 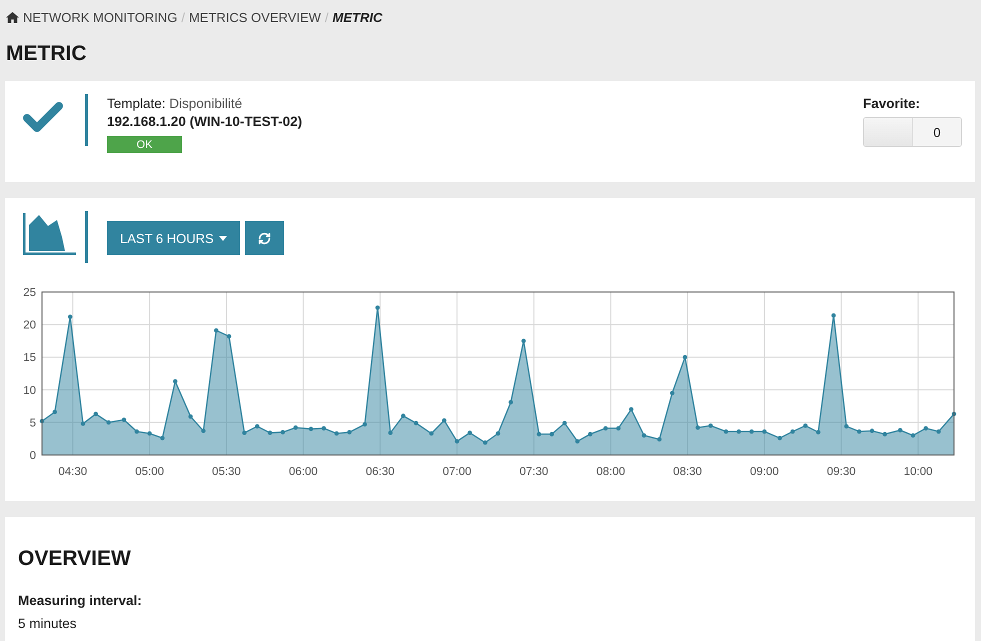 I want to click on breadcrumb-link: METRICS OVERVIEW, so click(x=254, y=17).